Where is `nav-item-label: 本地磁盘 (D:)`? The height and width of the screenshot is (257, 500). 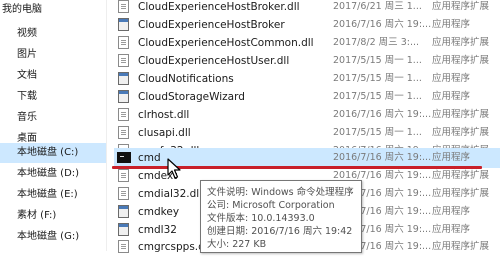 nav-item-label: 本地磁盘 (D:) is located at coordinates (48, 173).